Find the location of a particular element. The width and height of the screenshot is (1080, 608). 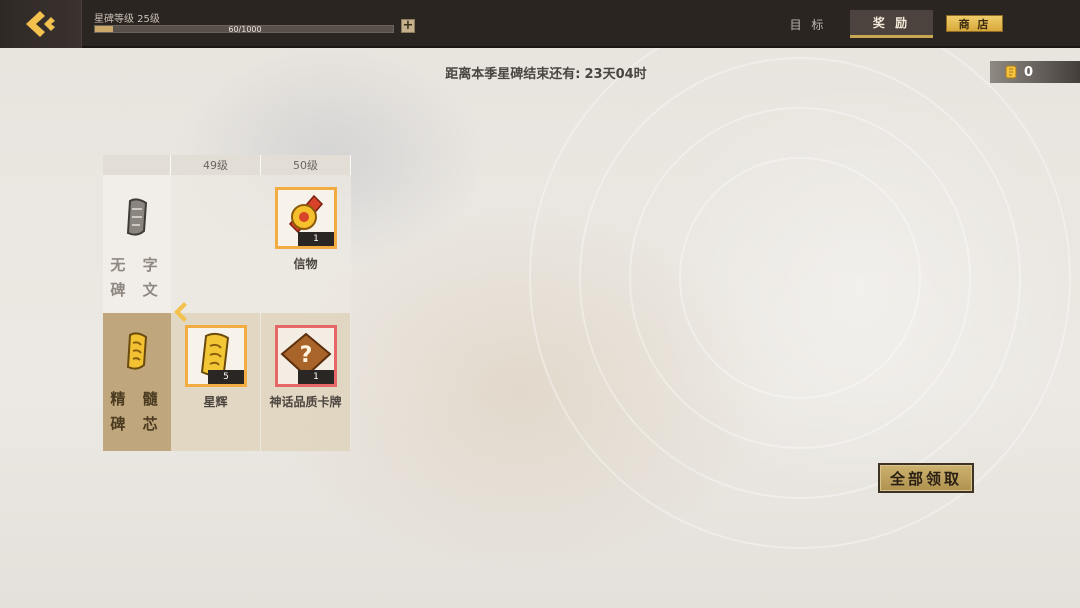

row-title-line-1: 无 字 is located at coordinates (137, 265).